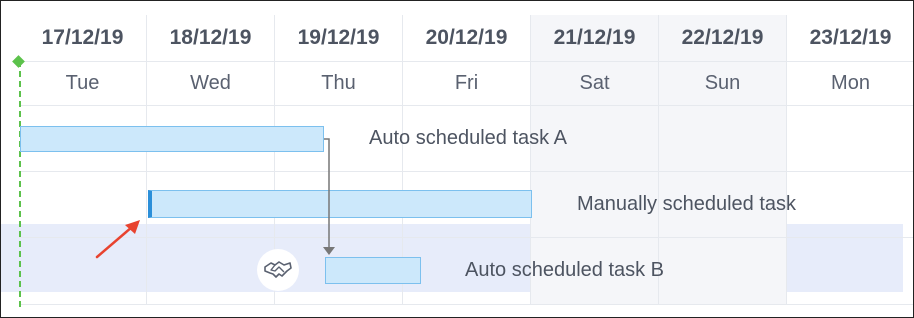 The height and width of the screenshot is (318, 914). I want to click on column-date: 22/12/19, so click(722, 38).